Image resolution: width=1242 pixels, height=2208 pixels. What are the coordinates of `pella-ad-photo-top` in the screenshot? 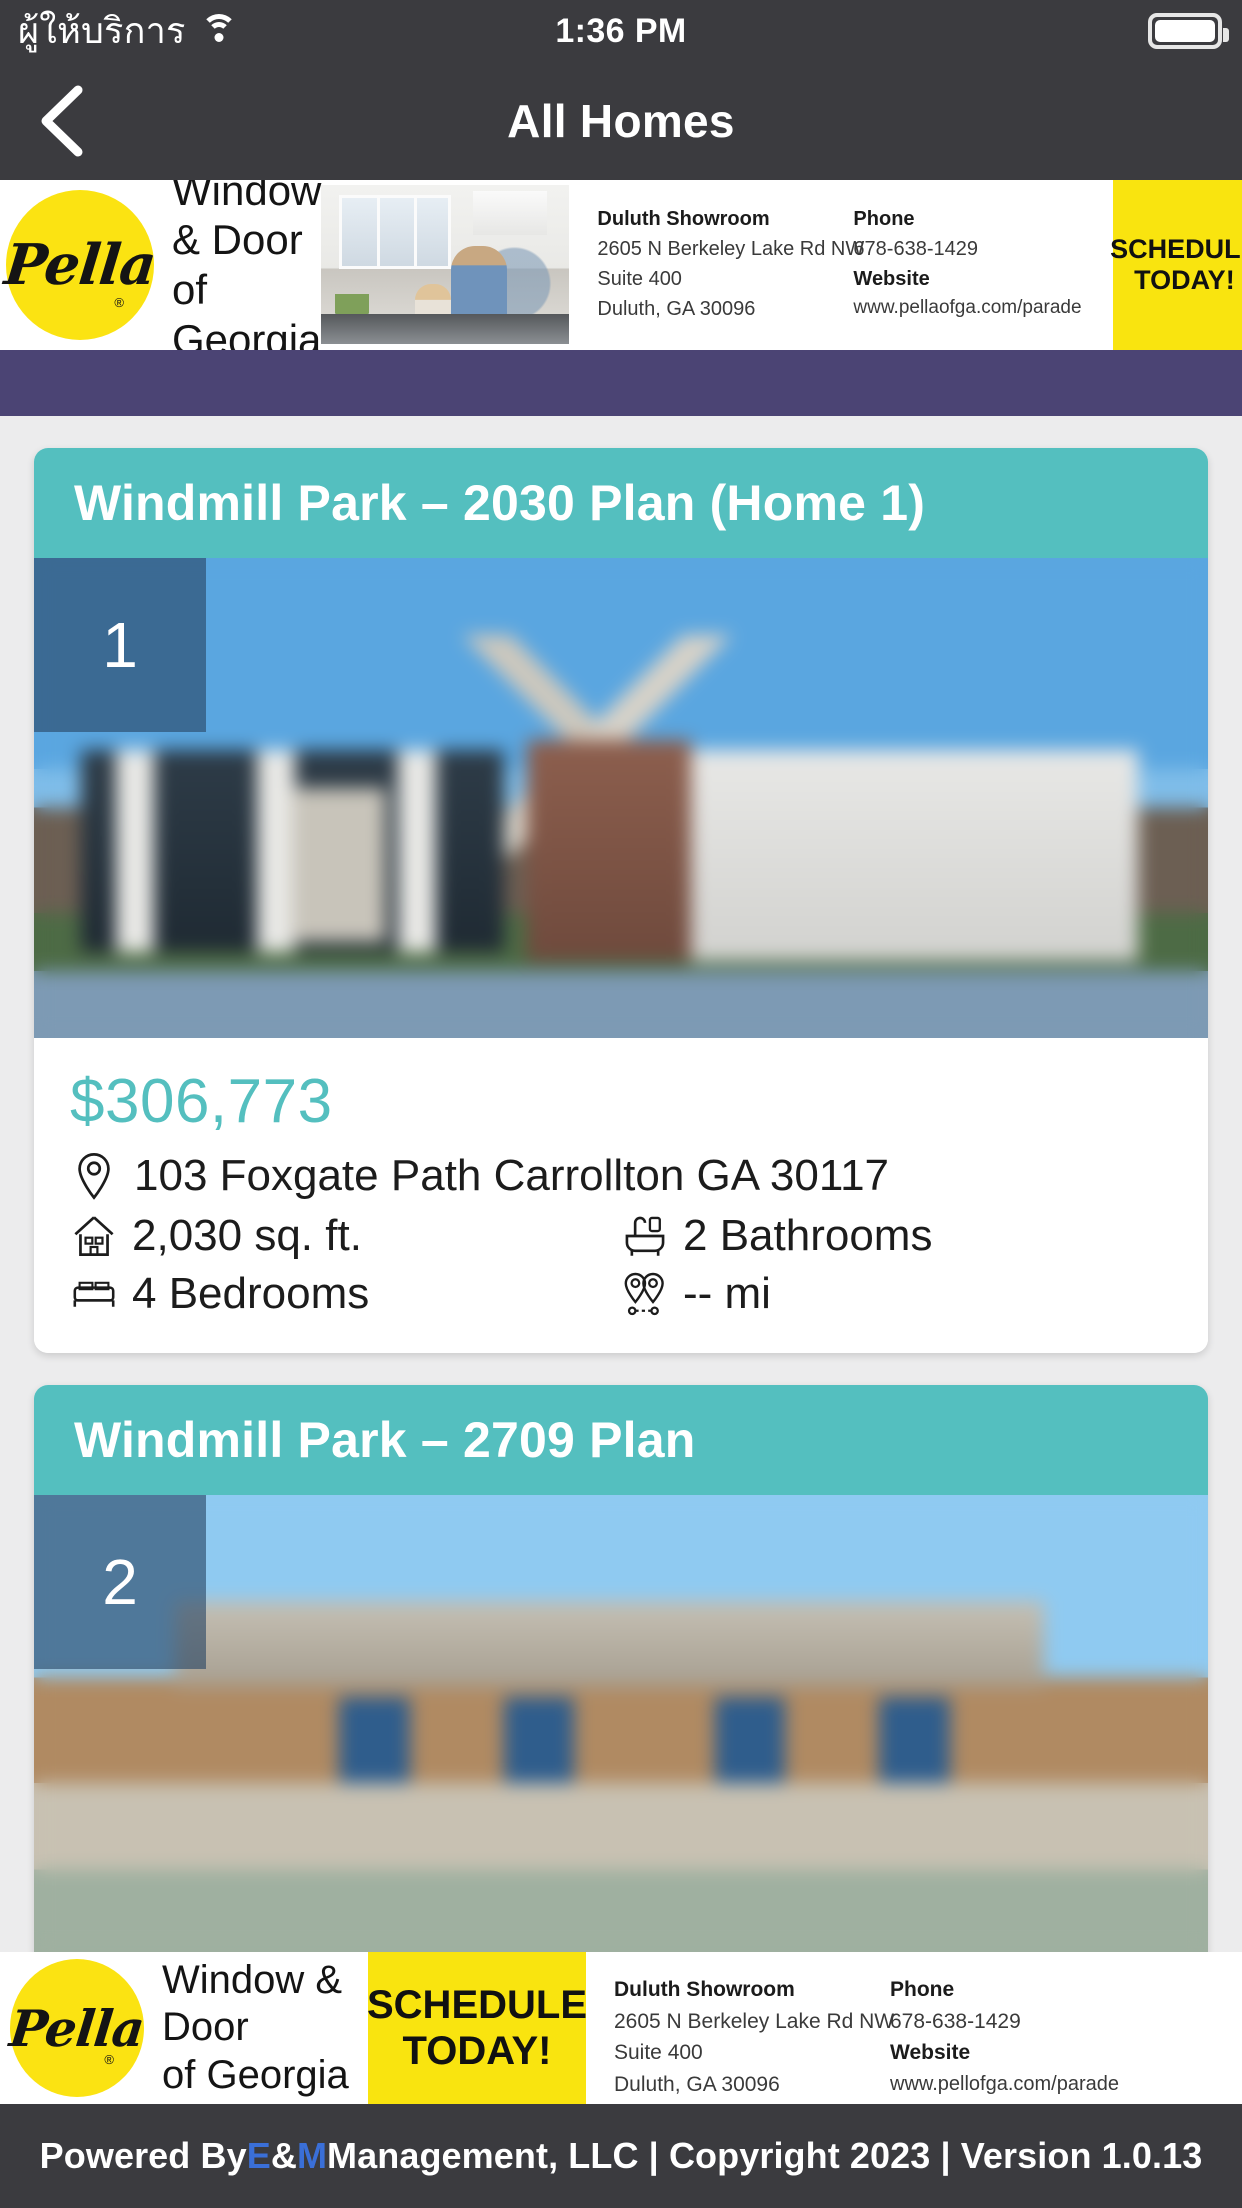 It's located at (445, 264).